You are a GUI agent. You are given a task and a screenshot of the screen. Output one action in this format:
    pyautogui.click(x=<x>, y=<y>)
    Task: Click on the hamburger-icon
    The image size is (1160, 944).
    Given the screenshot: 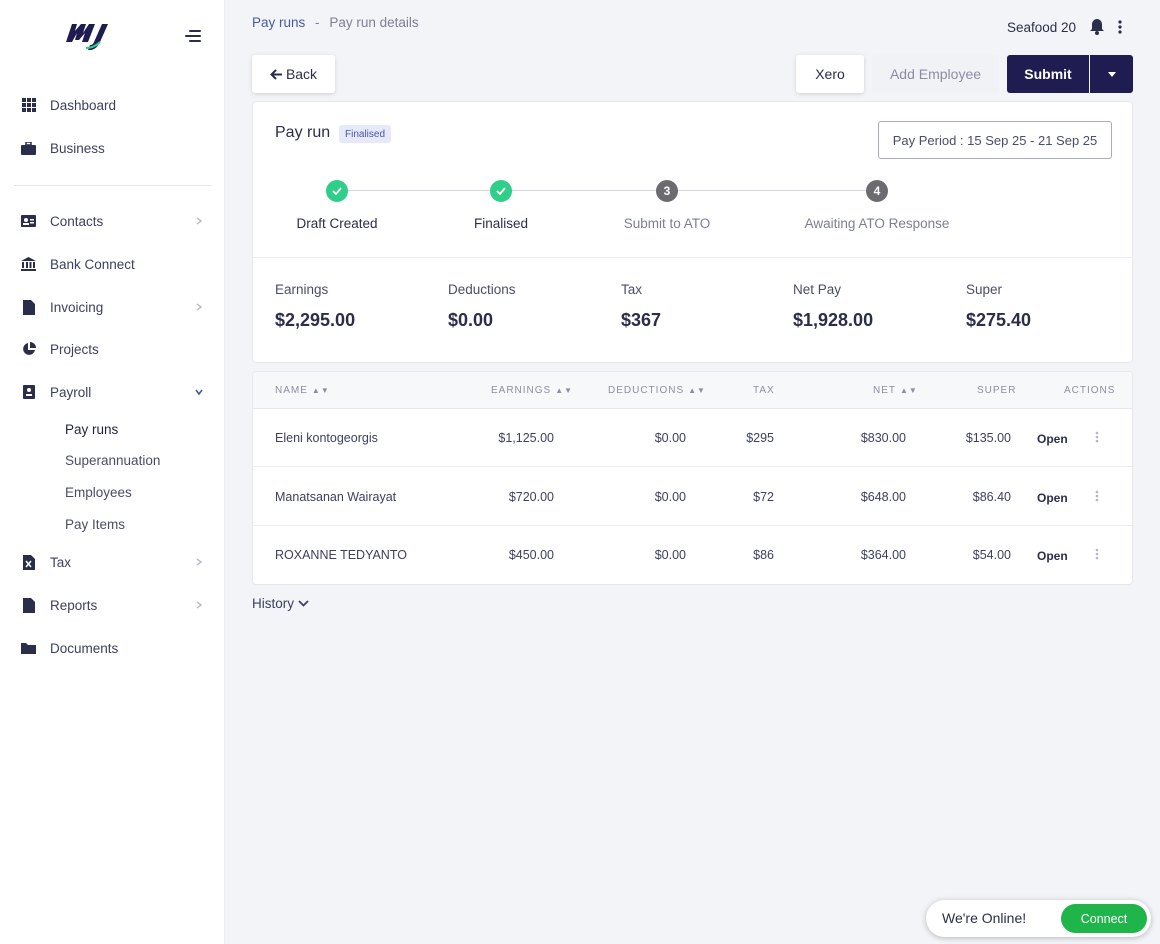 What is the action you would take?
    pyautogui.click(x=194, y=36)
    